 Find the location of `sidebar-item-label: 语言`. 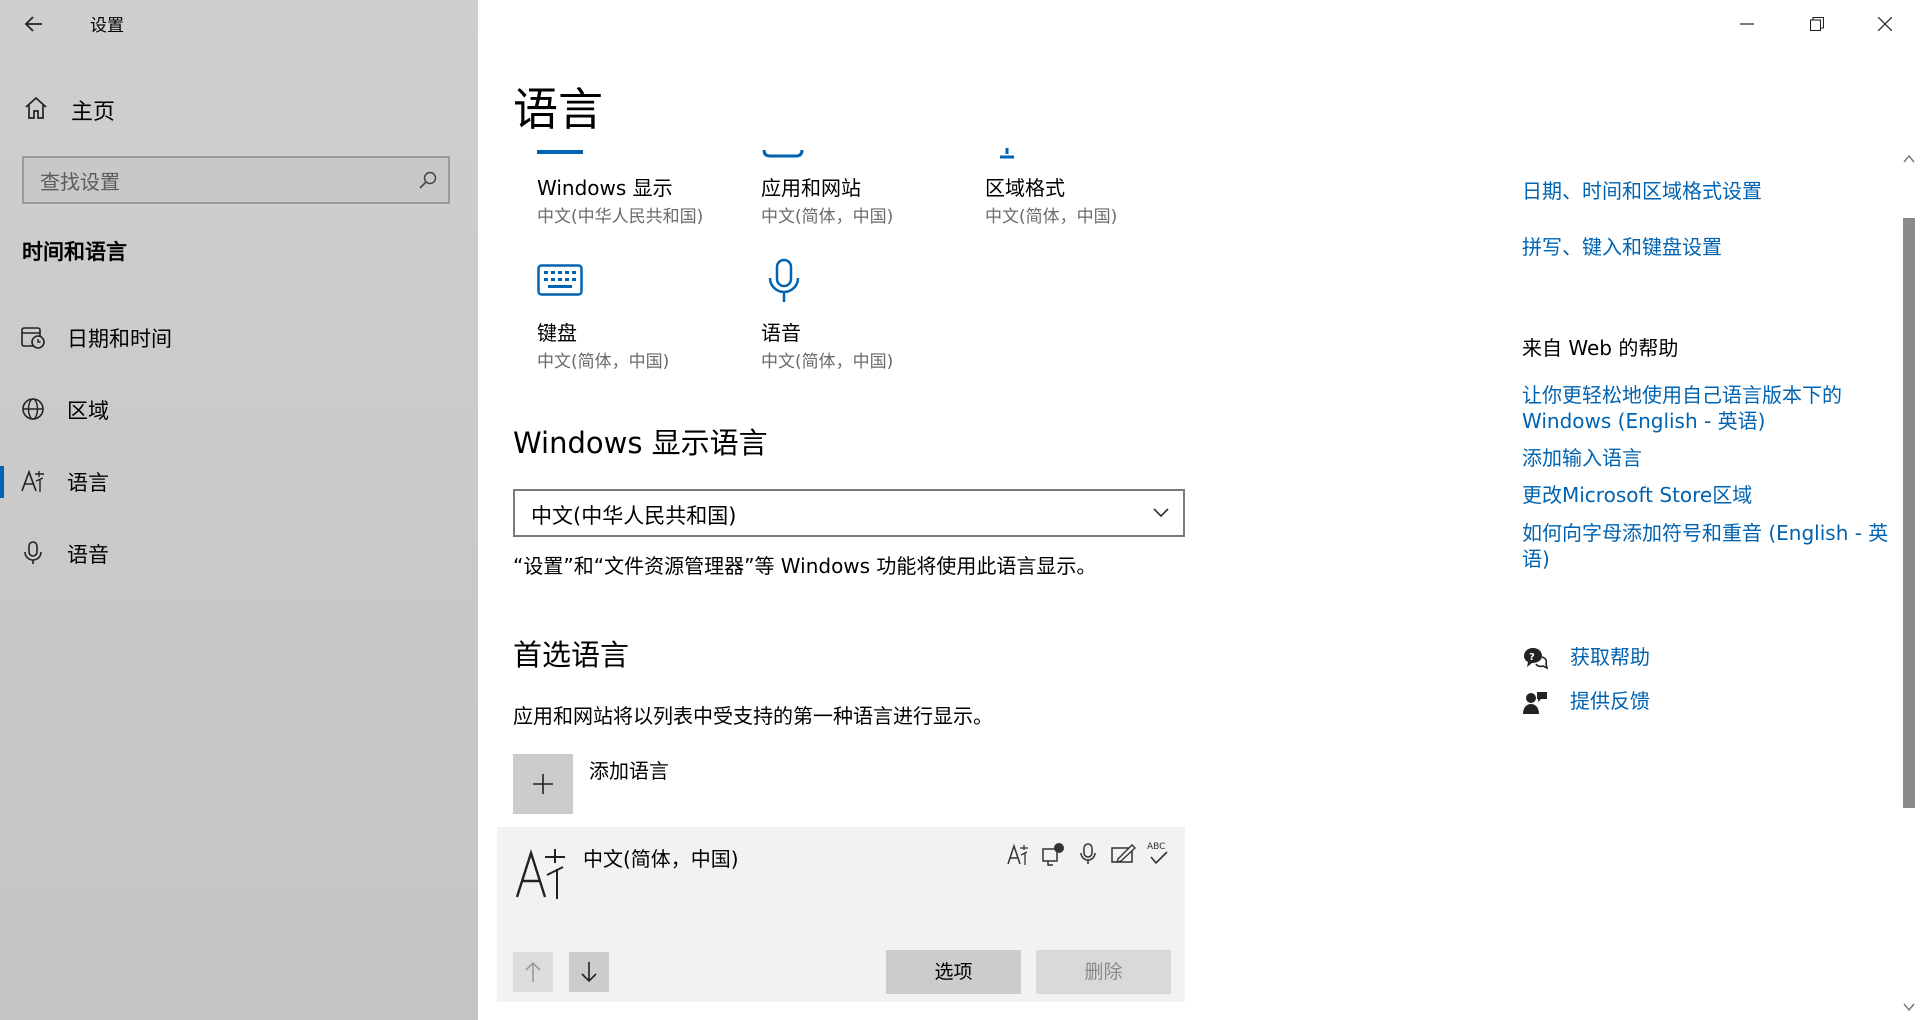

sidebar-item-label: 语言 is located at coordinates (88, 483).